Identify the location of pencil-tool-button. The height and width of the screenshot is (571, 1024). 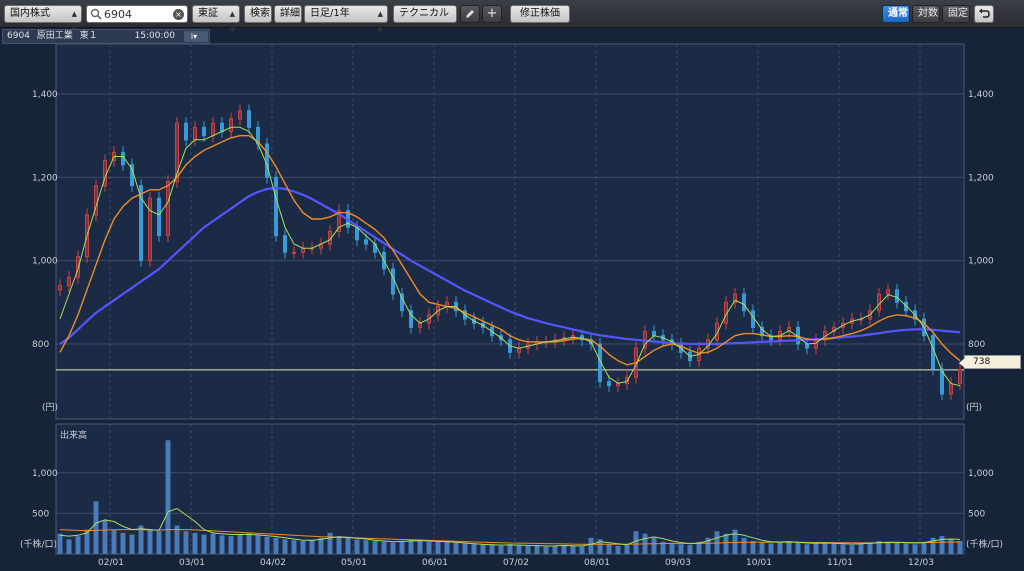
(470, 14).